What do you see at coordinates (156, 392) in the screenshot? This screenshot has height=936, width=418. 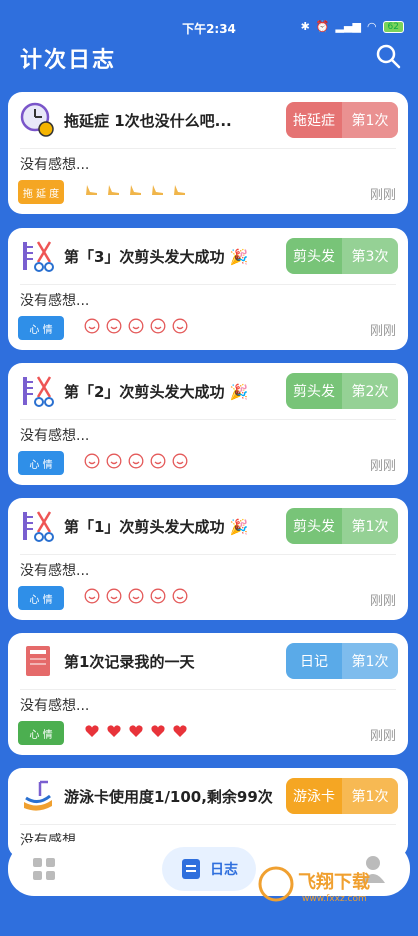 I see `card-title: 第「2」次剪头发大成功 🎉` at bounding box center [156, 392].